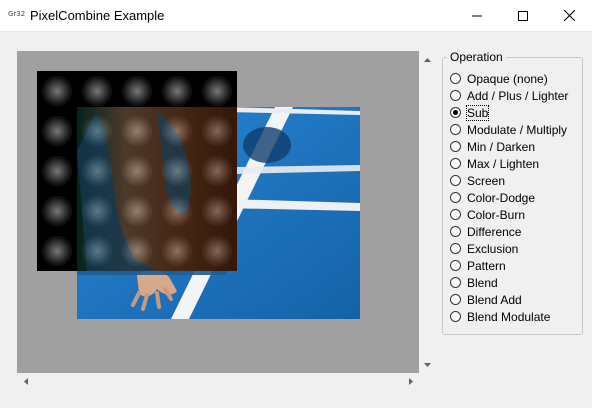 The image size is (592, 408). What do you see at coordinates (477, 112) in the screenshot?
I see `radio-option-label: Sub` at bounding box center [477, 112].